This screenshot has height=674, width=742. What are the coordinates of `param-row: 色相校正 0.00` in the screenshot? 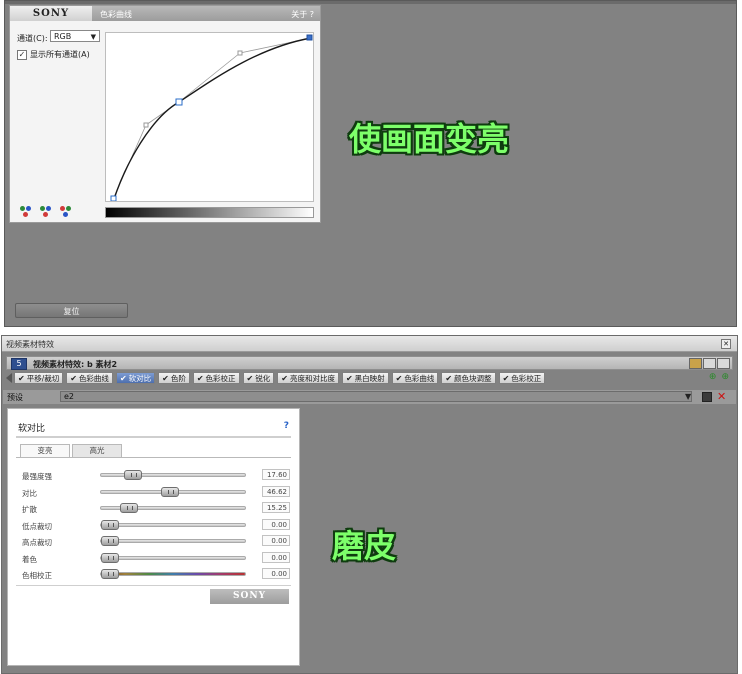 It's located at (157, 574).